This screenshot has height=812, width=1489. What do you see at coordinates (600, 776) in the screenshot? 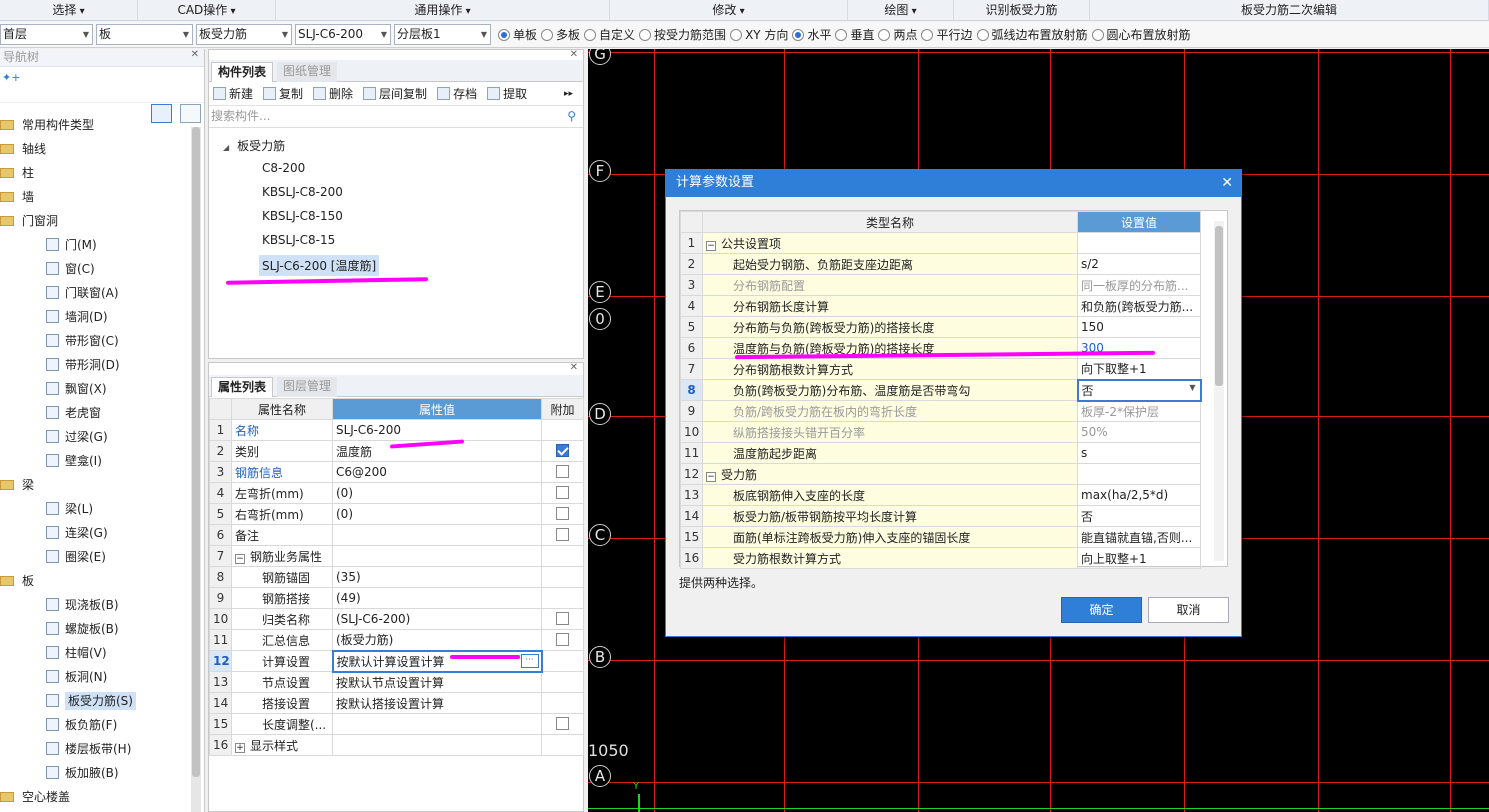
I see `axis-bubble: A` at bounding box center [600, 776].